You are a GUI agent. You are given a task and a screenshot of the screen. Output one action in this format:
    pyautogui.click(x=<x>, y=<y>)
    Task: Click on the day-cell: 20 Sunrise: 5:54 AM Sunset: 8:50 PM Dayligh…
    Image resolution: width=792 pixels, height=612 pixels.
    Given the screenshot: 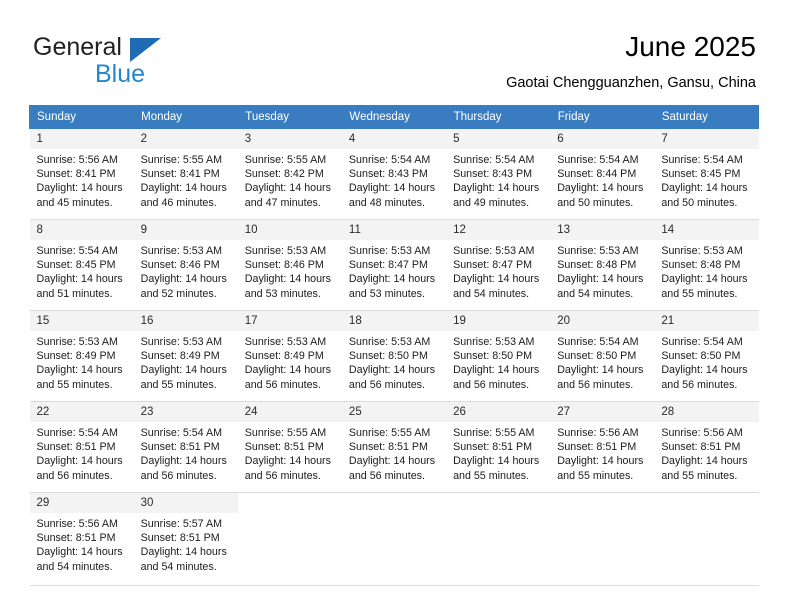 What is the action you would take?
    pyautogui.click(x=602, y=356)
    